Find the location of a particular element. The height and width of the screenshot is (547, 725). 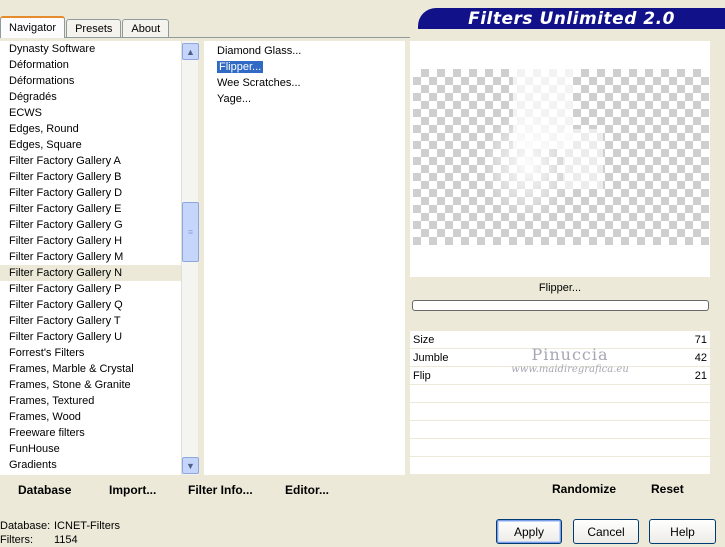

progress-bar is located at coordinates (560, 305).